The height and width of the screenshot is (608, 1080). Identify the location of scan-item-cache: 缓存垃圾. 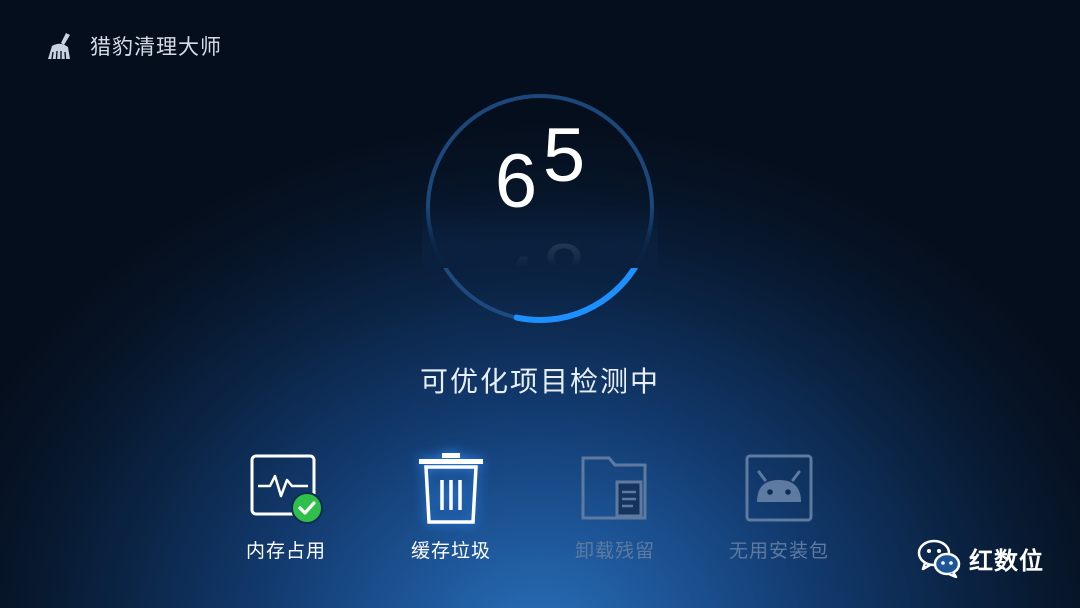
(451, 507).